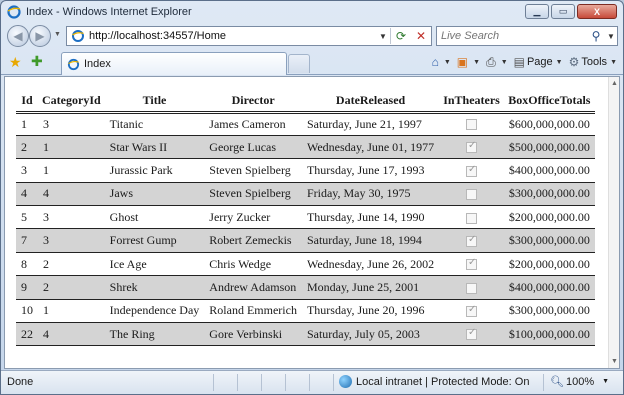  I want to click on cell-director: George Lucas, so click(253, 147).